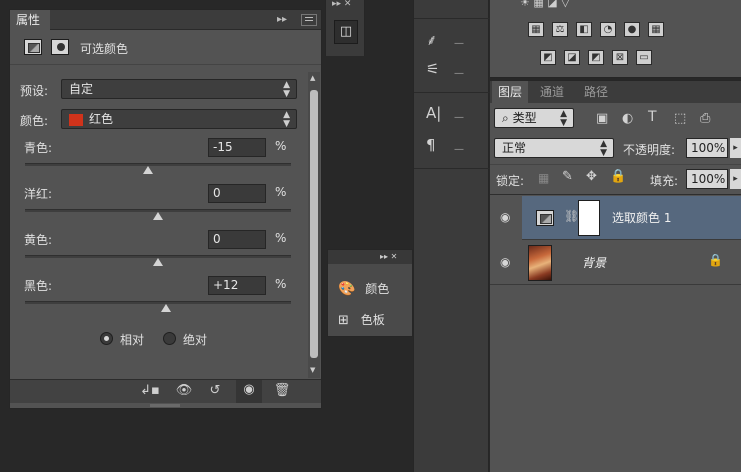 The image size is (741, 472). What do you see at coordinates (545, 218) in the screenshot?
I see `adjustment-layer-icon` at bounding box center [545, 218].